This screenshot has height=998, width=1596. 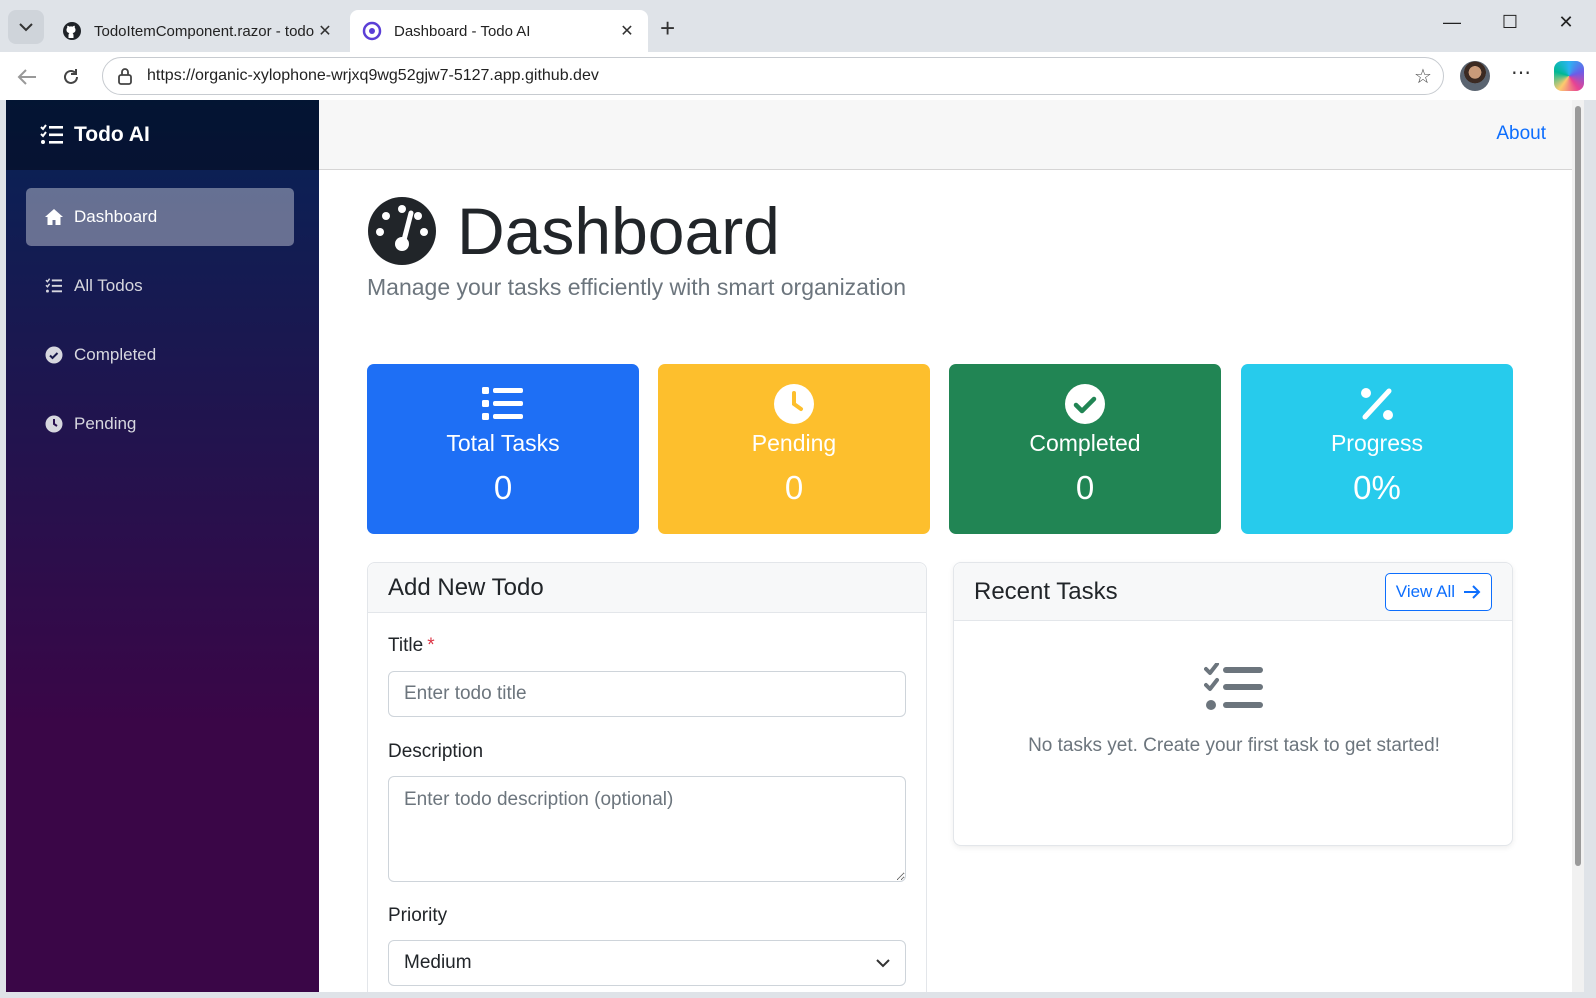 What do you see at coordinates (105, 423) in the screenshot?
I see `sidebar-item-label: Pending` at bounding box center [105, 423].